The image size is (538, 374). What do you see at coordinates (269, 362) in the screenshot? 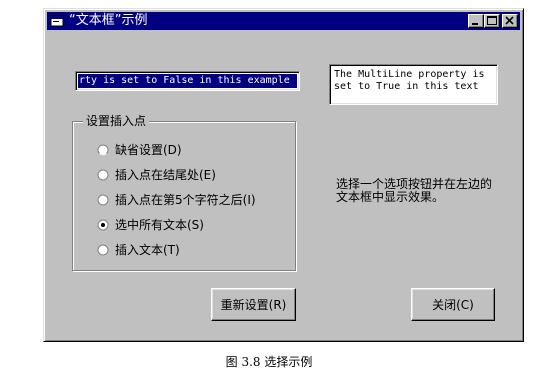
I see `figure-caption: 图 3.8 选择示例` at bounding box center [269, 362].